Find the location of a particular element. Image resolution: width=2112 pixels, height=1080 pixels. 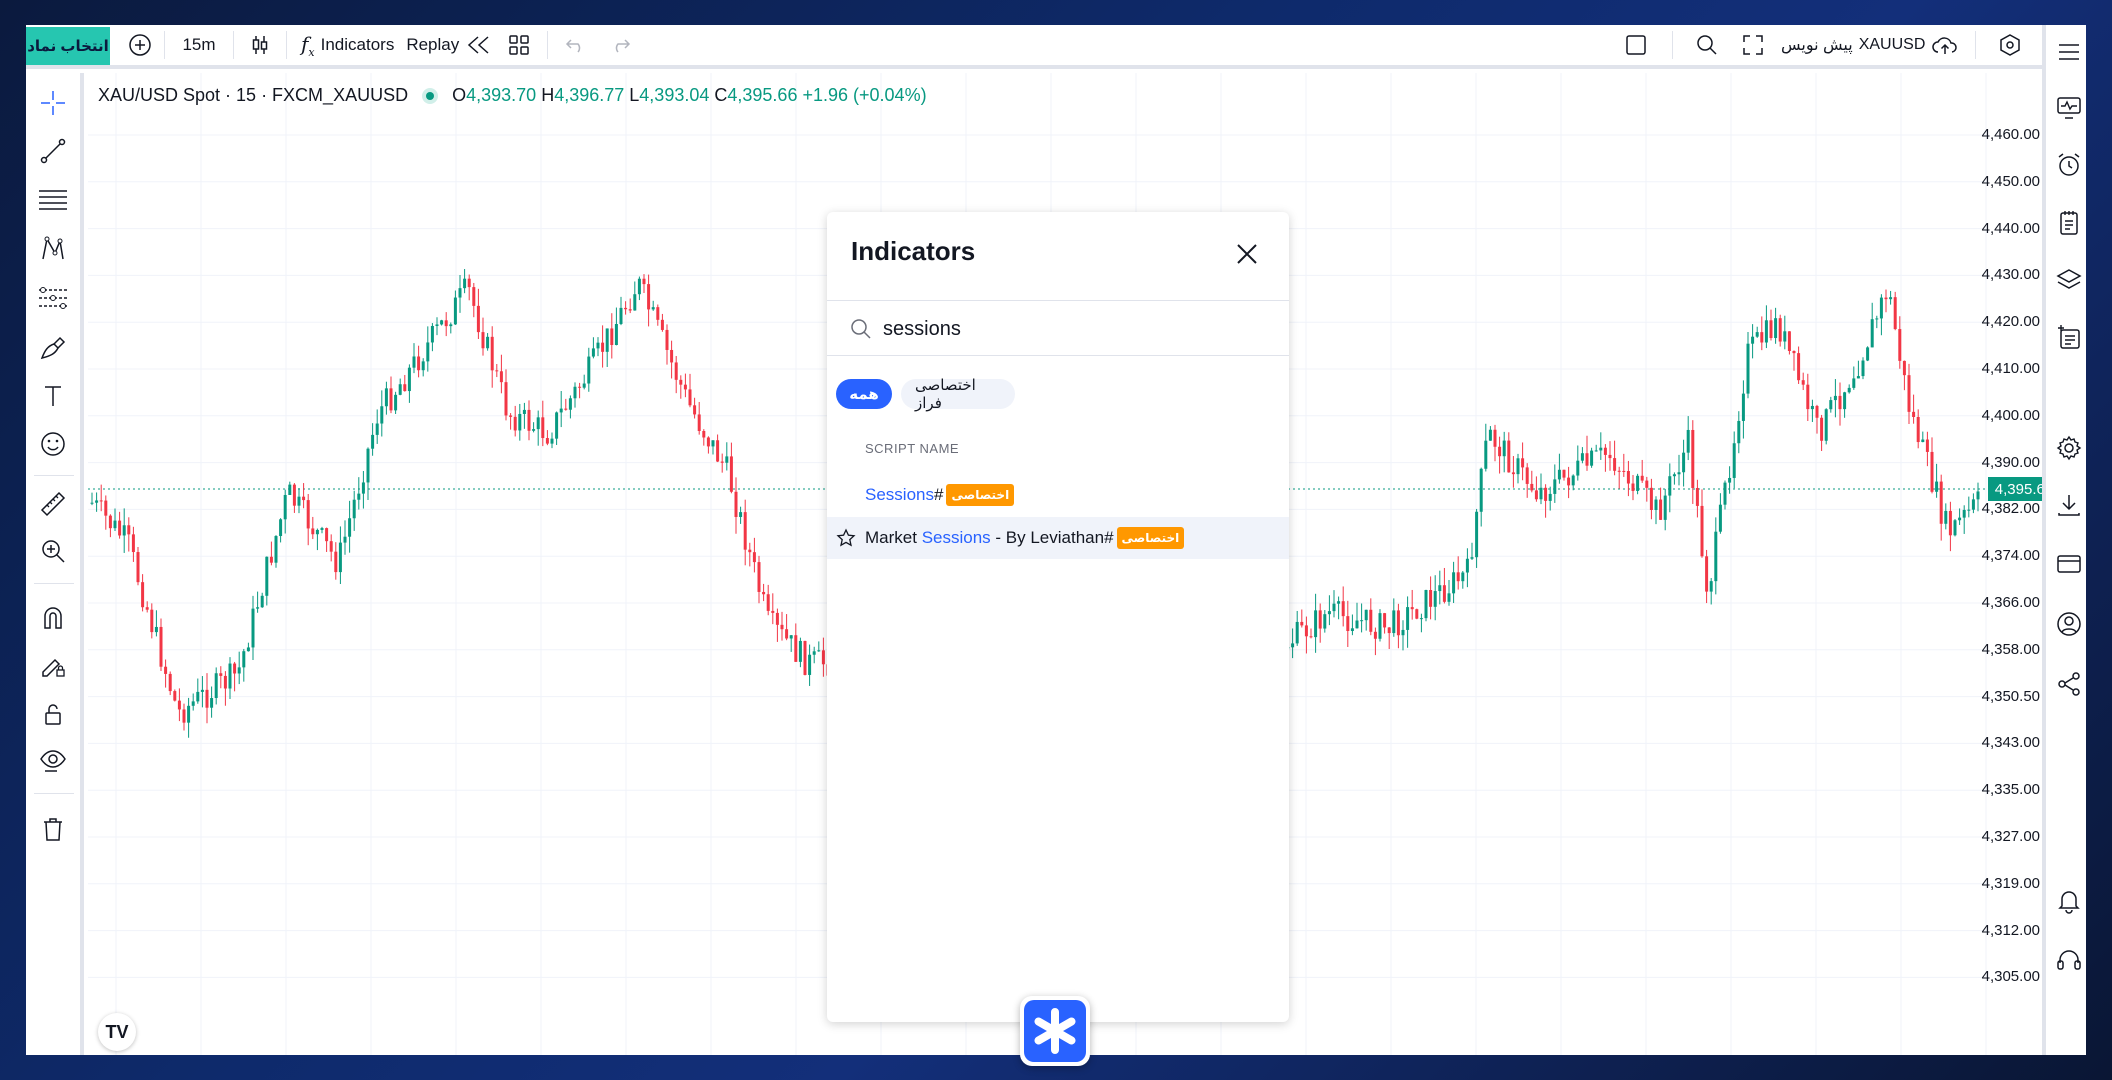

bell-icon is located at coordinates (2069, 902).